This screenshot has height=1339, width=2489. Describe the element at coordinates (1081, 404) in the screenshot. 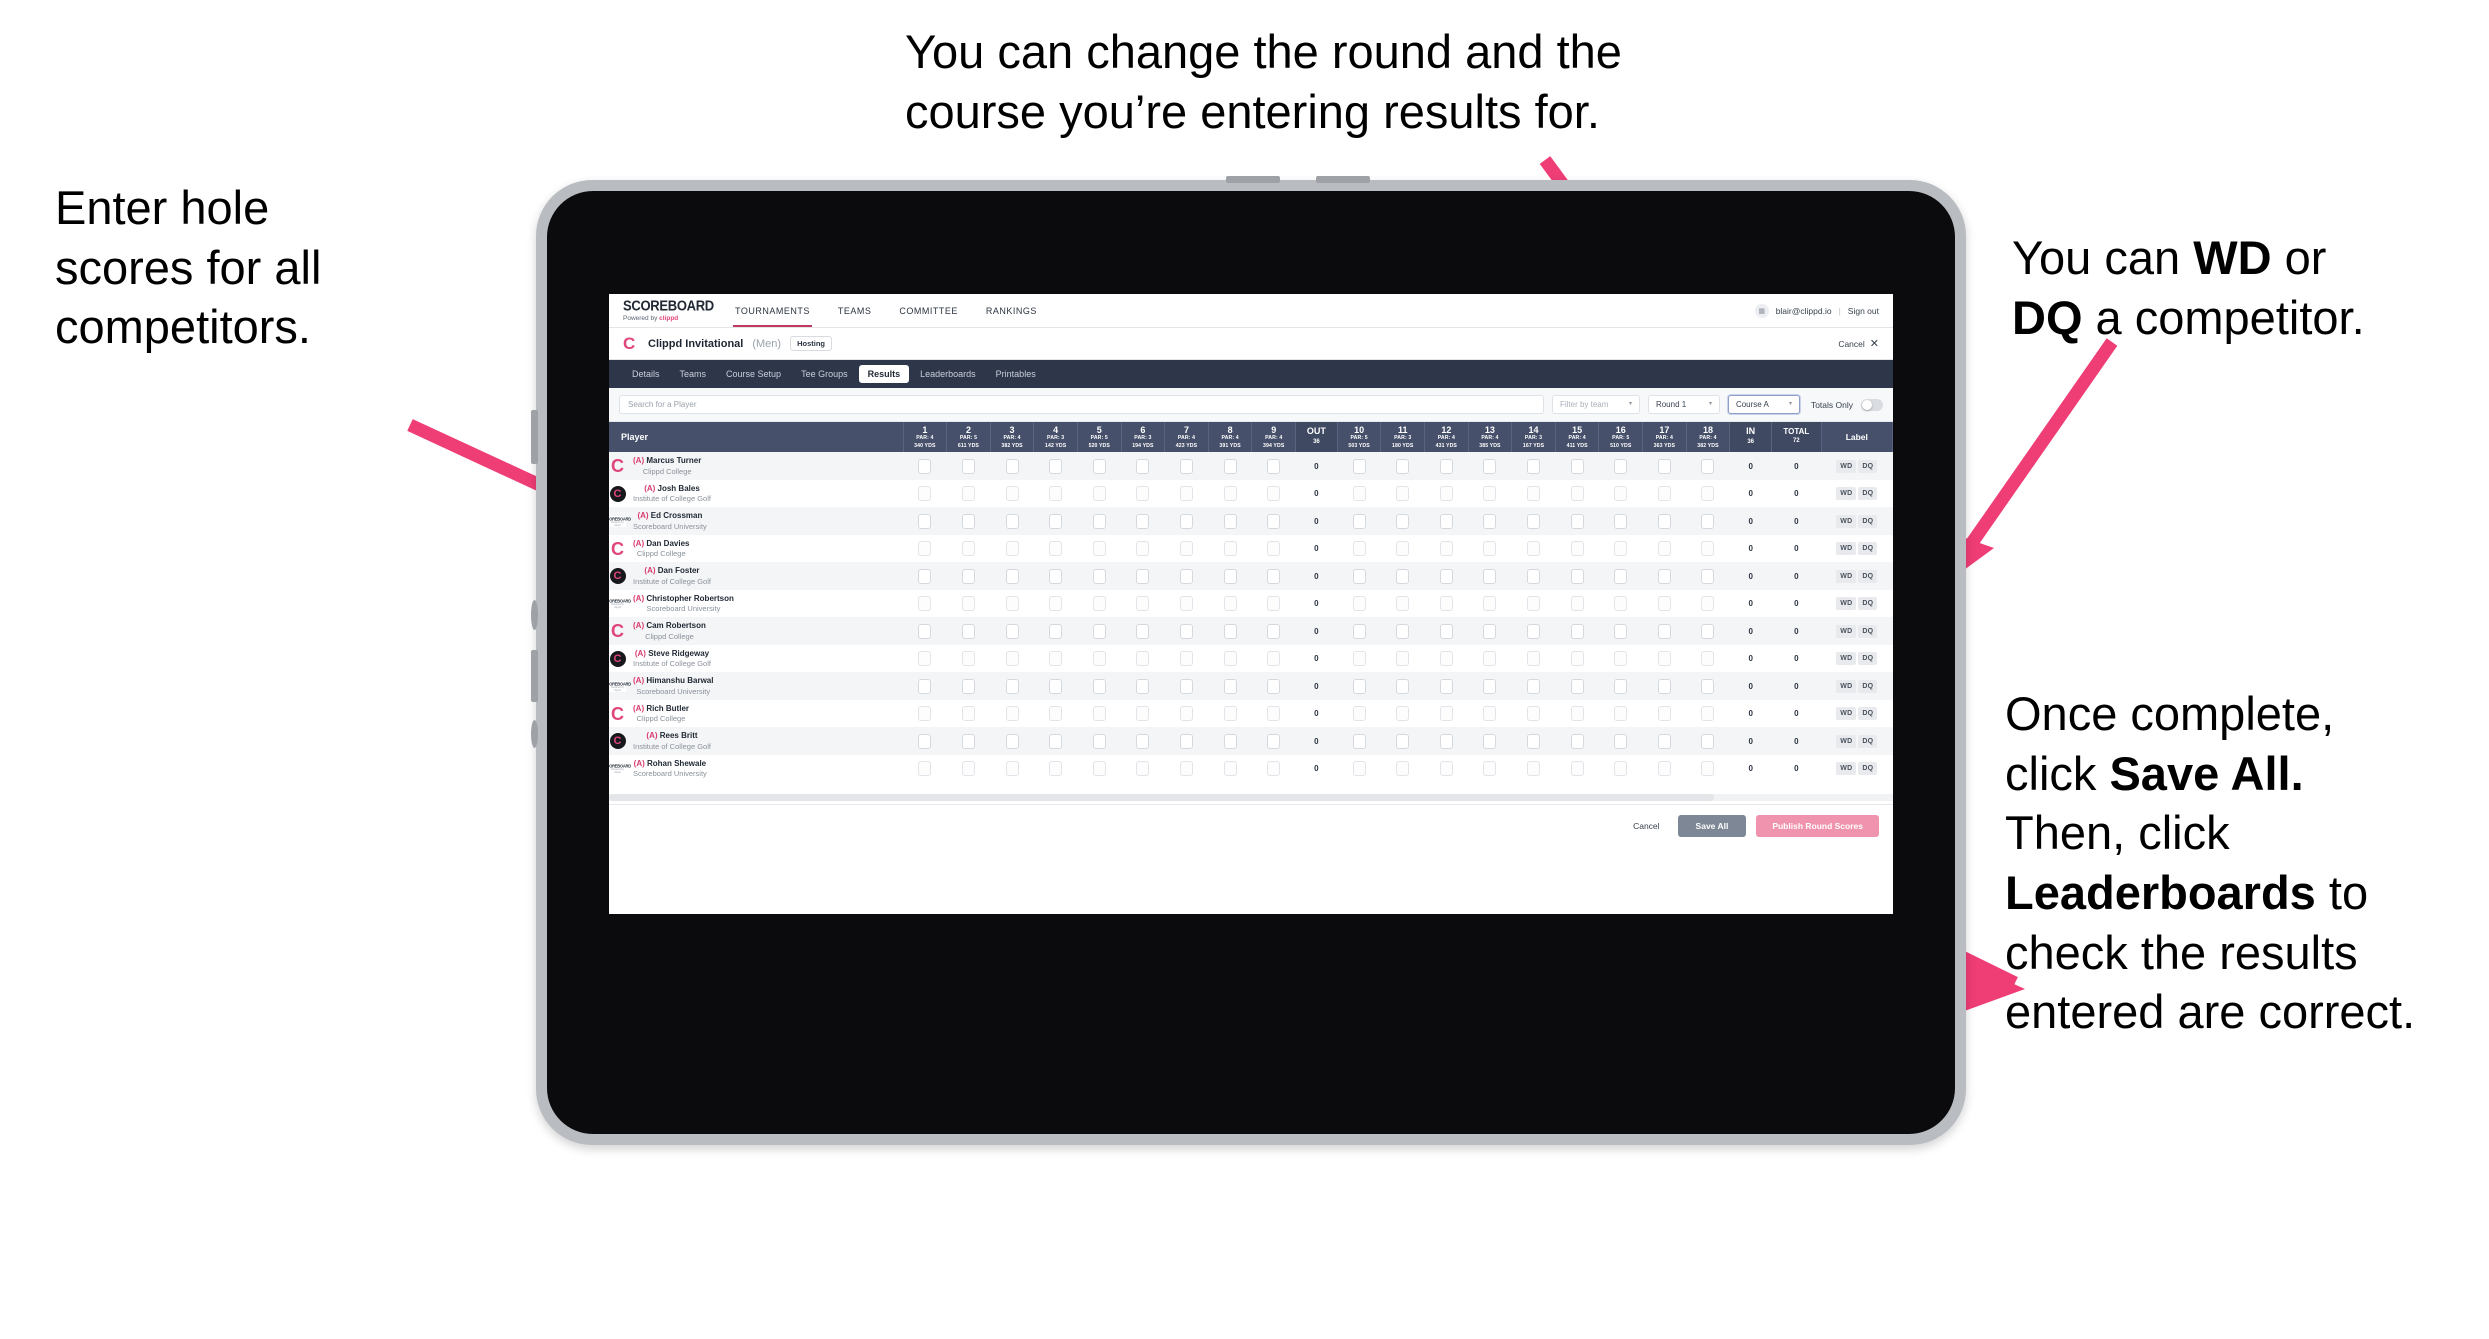

I see `search-input: Search for a Player` at that location.